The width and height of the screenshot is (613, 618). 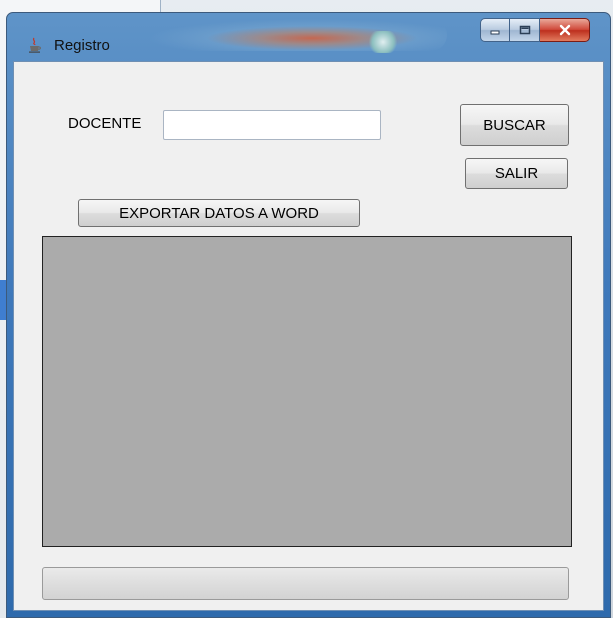 I want to click on title-bar-glass-reflection, so click(x=297, y=35).